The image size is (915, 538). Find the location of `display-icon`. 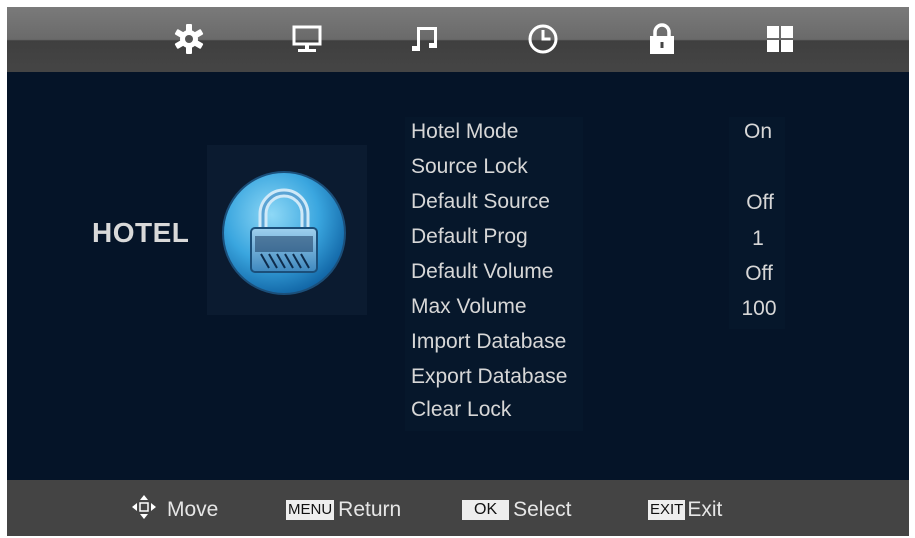

display-icon is located at coordinates (307, 39).